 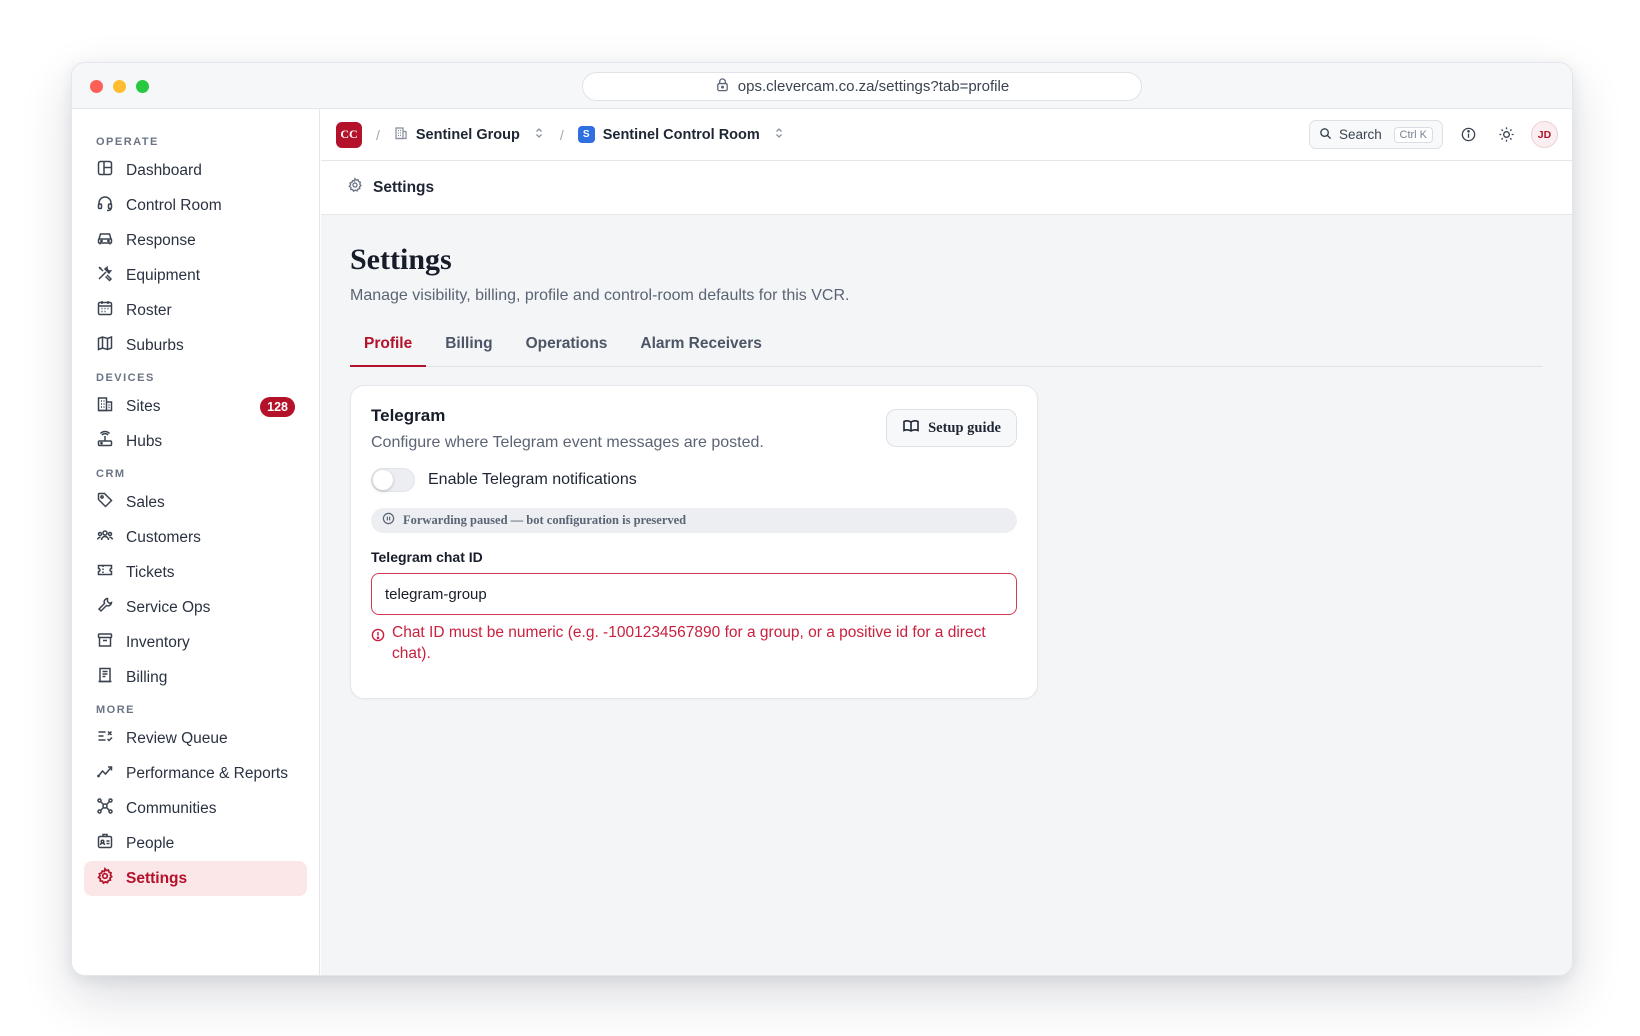 What do you see at coordinates (195, 878) in the screenshot?
I see `sidebar-item-settings: Settings` at bounding box center [195, 878].